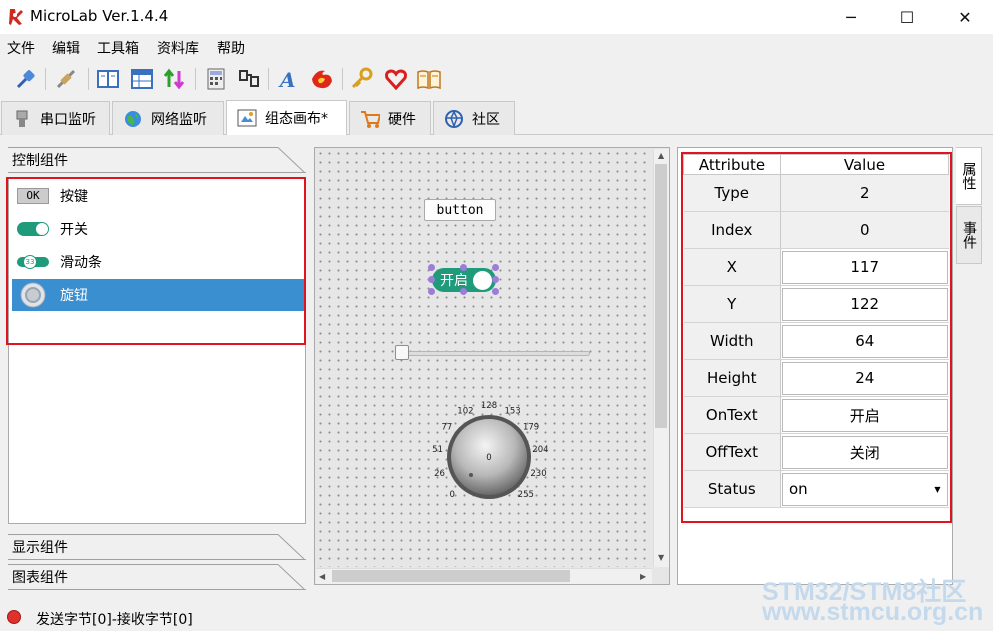  Describe the element at coordinates (865, 193) in the screenshot. I see `prop-value-type: 2` at that location.